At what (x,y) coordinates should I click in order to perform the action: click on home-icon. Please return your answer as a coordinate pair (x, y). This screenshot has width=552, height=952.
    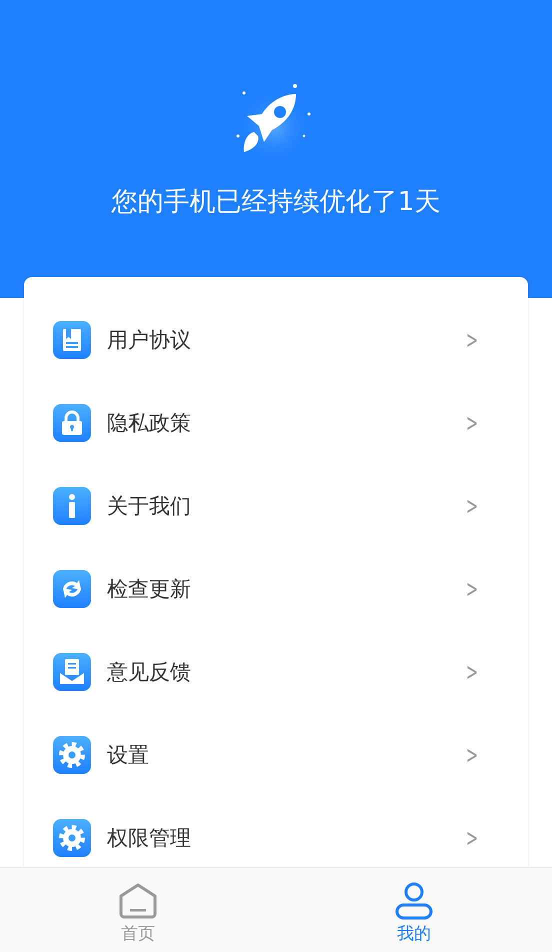
    Looking at the image, I should click on (138, 901).